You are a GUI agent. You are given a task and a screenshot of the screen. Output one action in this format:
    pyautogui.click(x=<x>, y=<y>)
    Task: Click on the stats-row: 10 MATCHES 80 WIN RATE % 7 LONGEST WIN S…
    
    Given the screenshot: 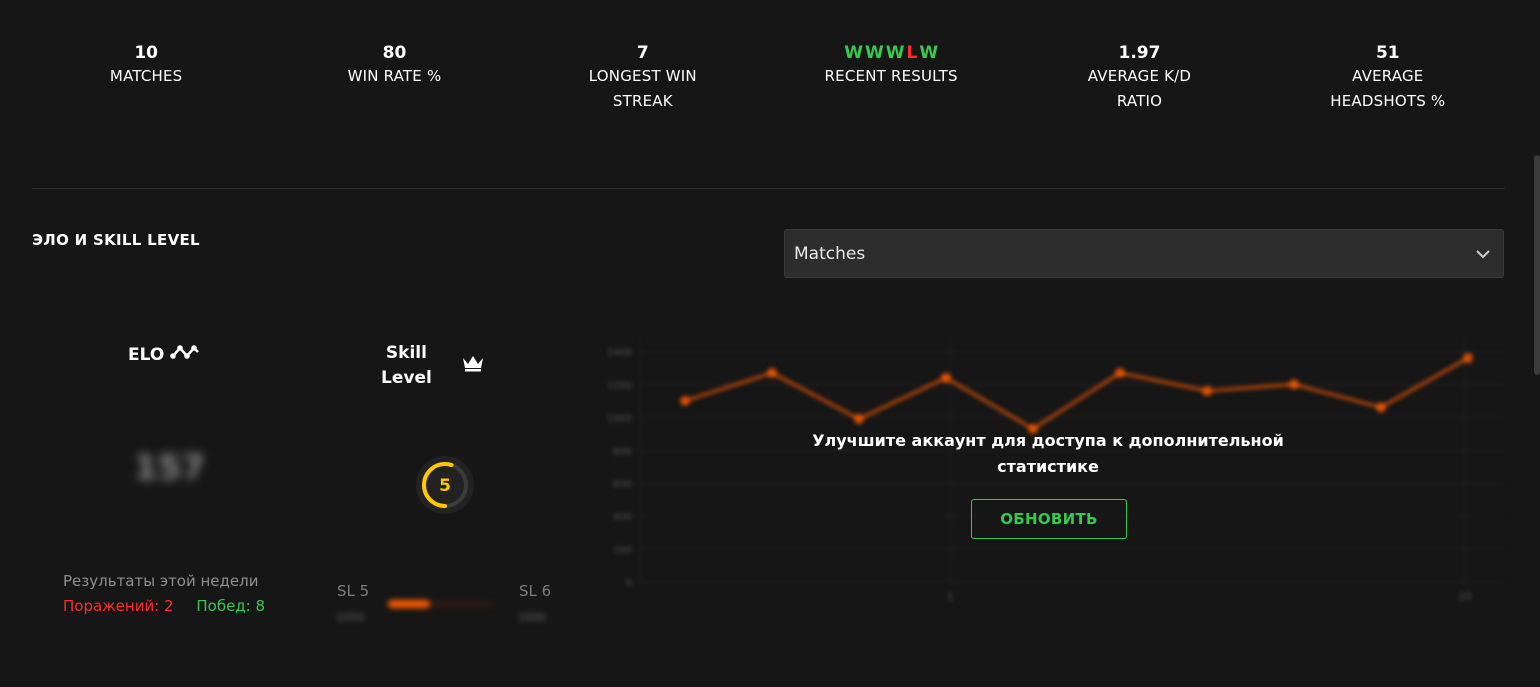 What is the action you would take?
    pyautogui.click(x=767, y=78)
    